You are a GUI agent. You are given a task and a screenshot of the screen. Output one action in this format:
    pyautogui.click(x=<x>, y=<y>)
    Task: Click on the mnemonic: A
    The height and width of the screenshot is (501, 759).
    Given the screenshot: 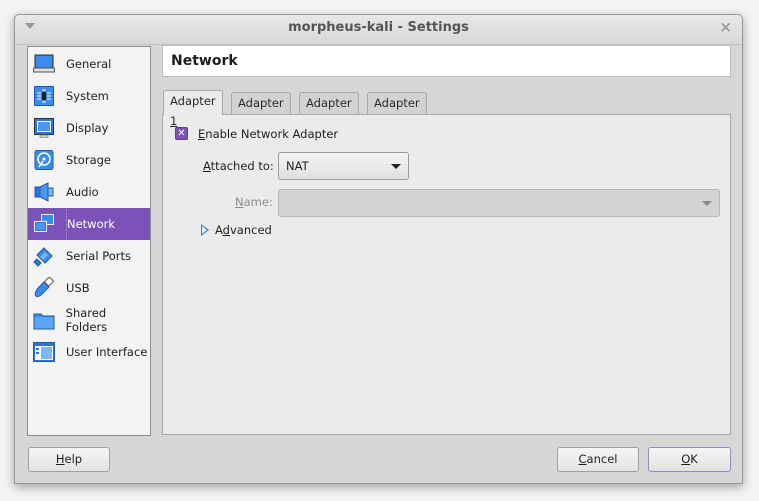 What is the action you would take?
    pyautogui.click(x=207, y=166)
    